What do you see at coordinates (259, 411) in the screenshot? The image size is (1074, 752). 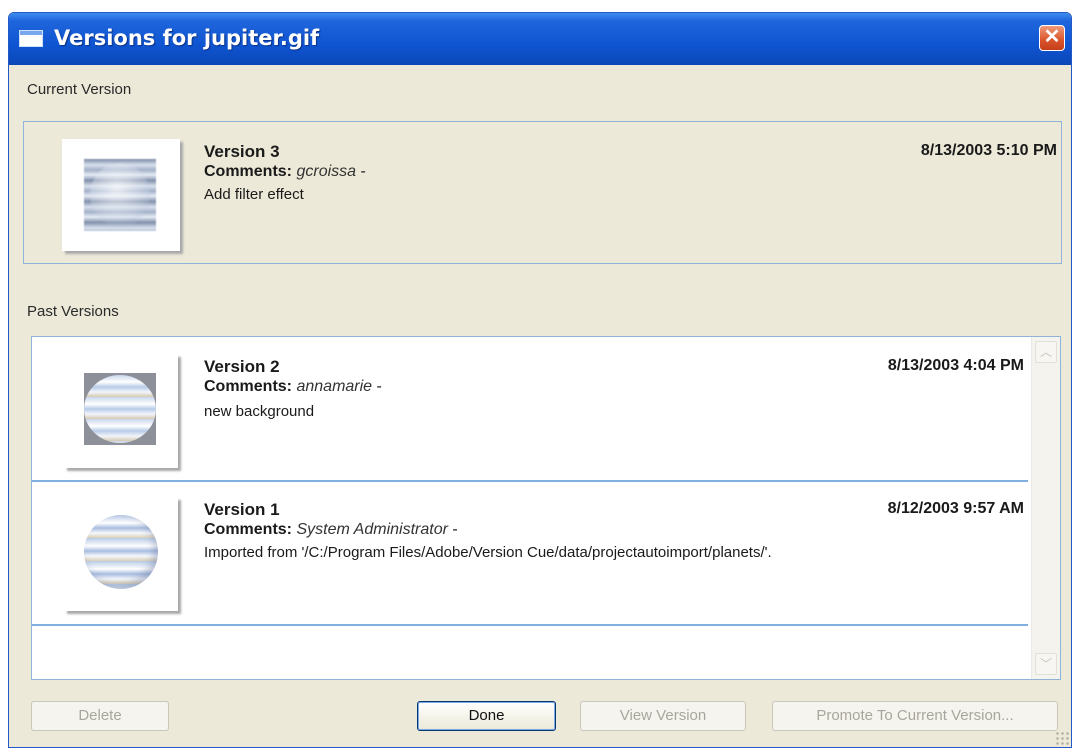 I see `version-description: new background` at bounding box center [259, 411].